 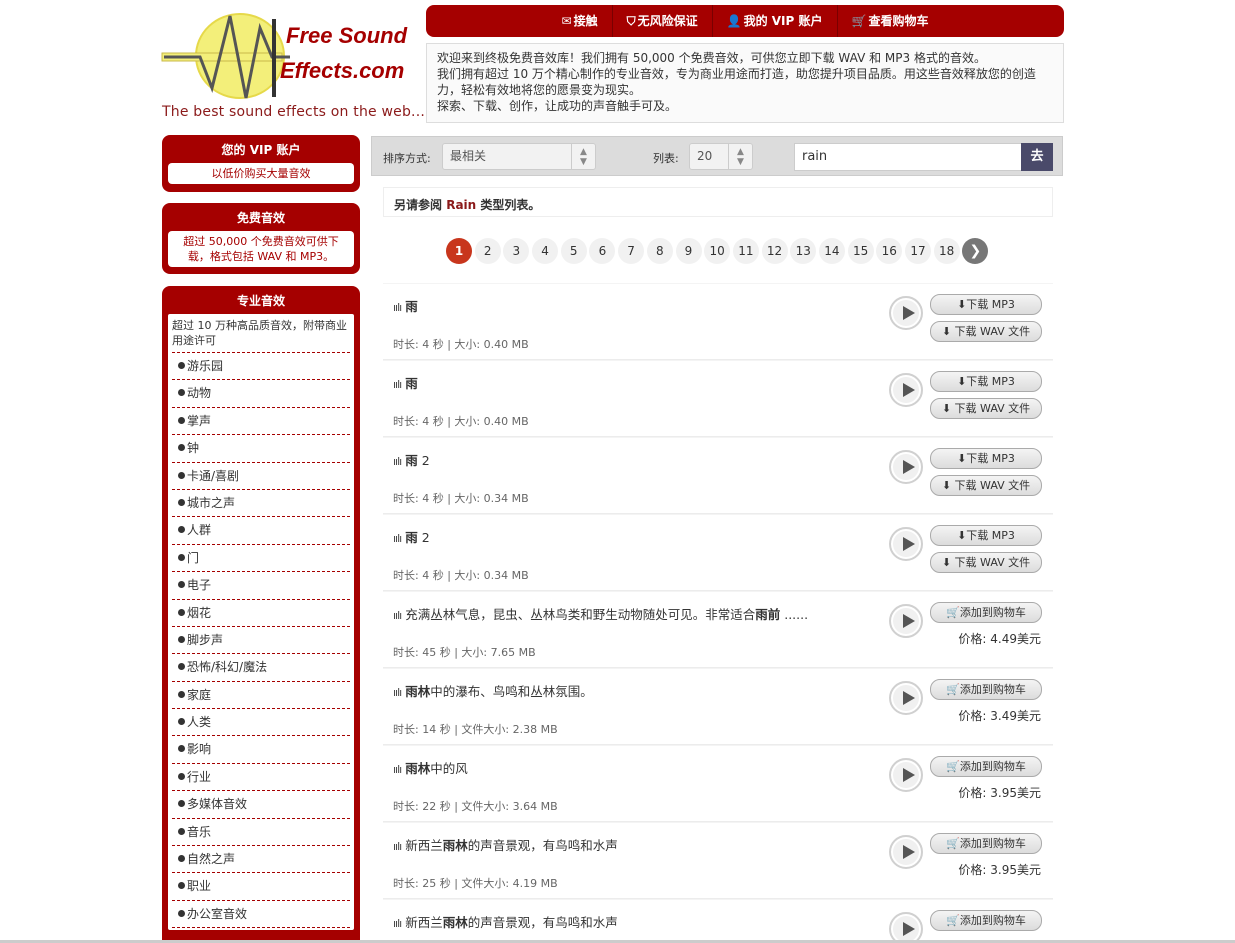 What do you see at coordinates (475, 806) in the screenshot?
I see `sound-meta: 时长: 22 秒 | 文件大小: 3.64 MB` at bounding box center [475, 806].